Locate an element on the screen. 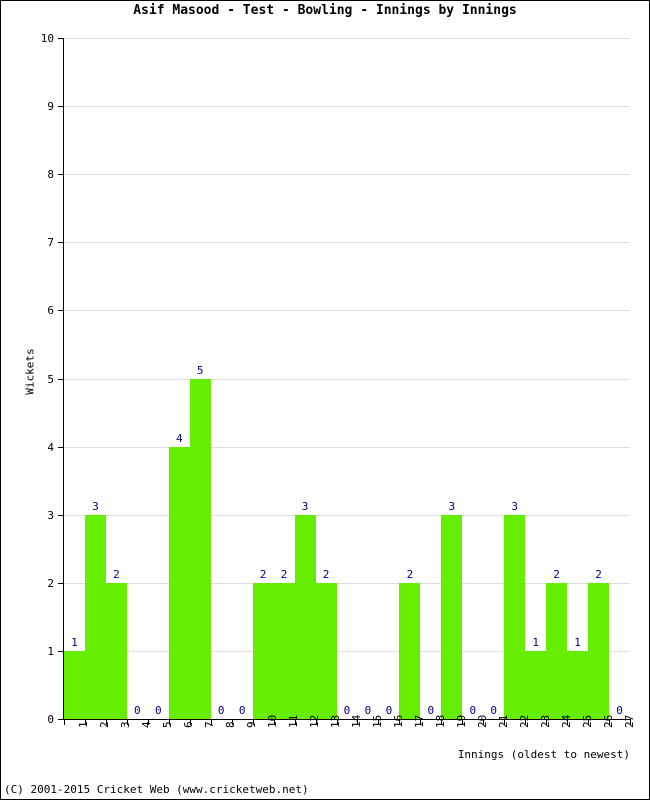 The width and height of the screenshot is (650, 800). bar-value-label: 4 is located at coordinates (179, 438).